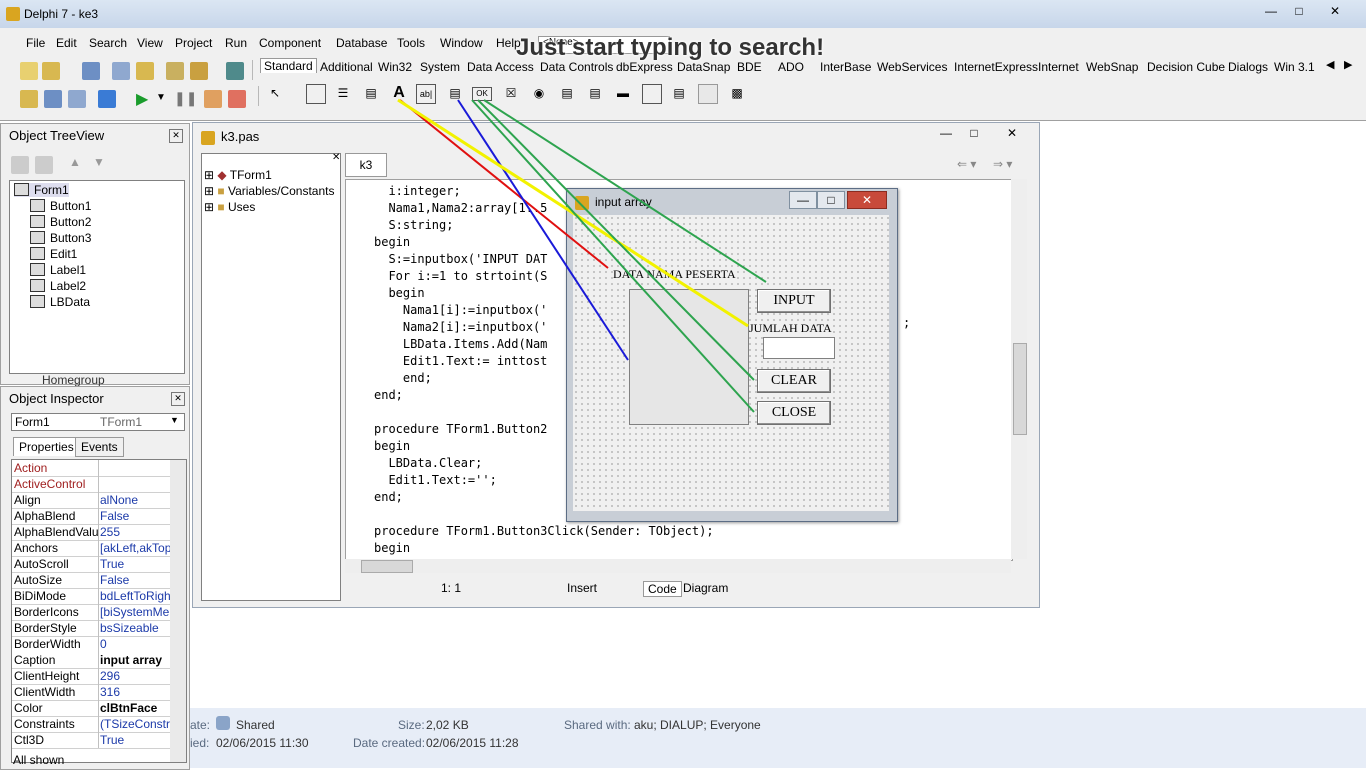 The width and height of the screenshot is (1366, 770). Describe the element at coordinates (461, 361) in the screenshot. I see `code-line: Edit1.Text:= inttost` at that location.